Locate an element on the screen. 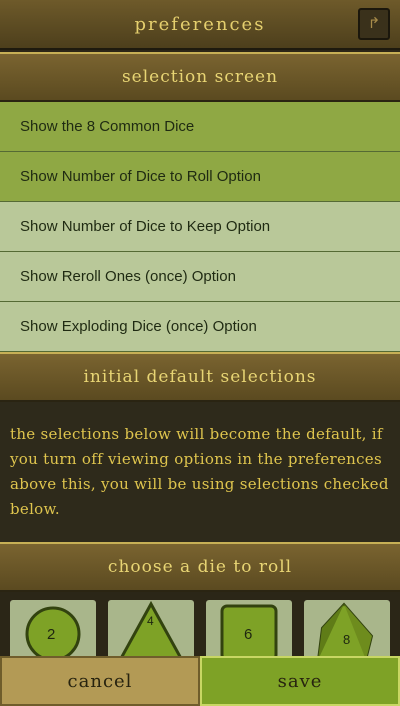  die-label: 6 is located at coordinates (248, 634).